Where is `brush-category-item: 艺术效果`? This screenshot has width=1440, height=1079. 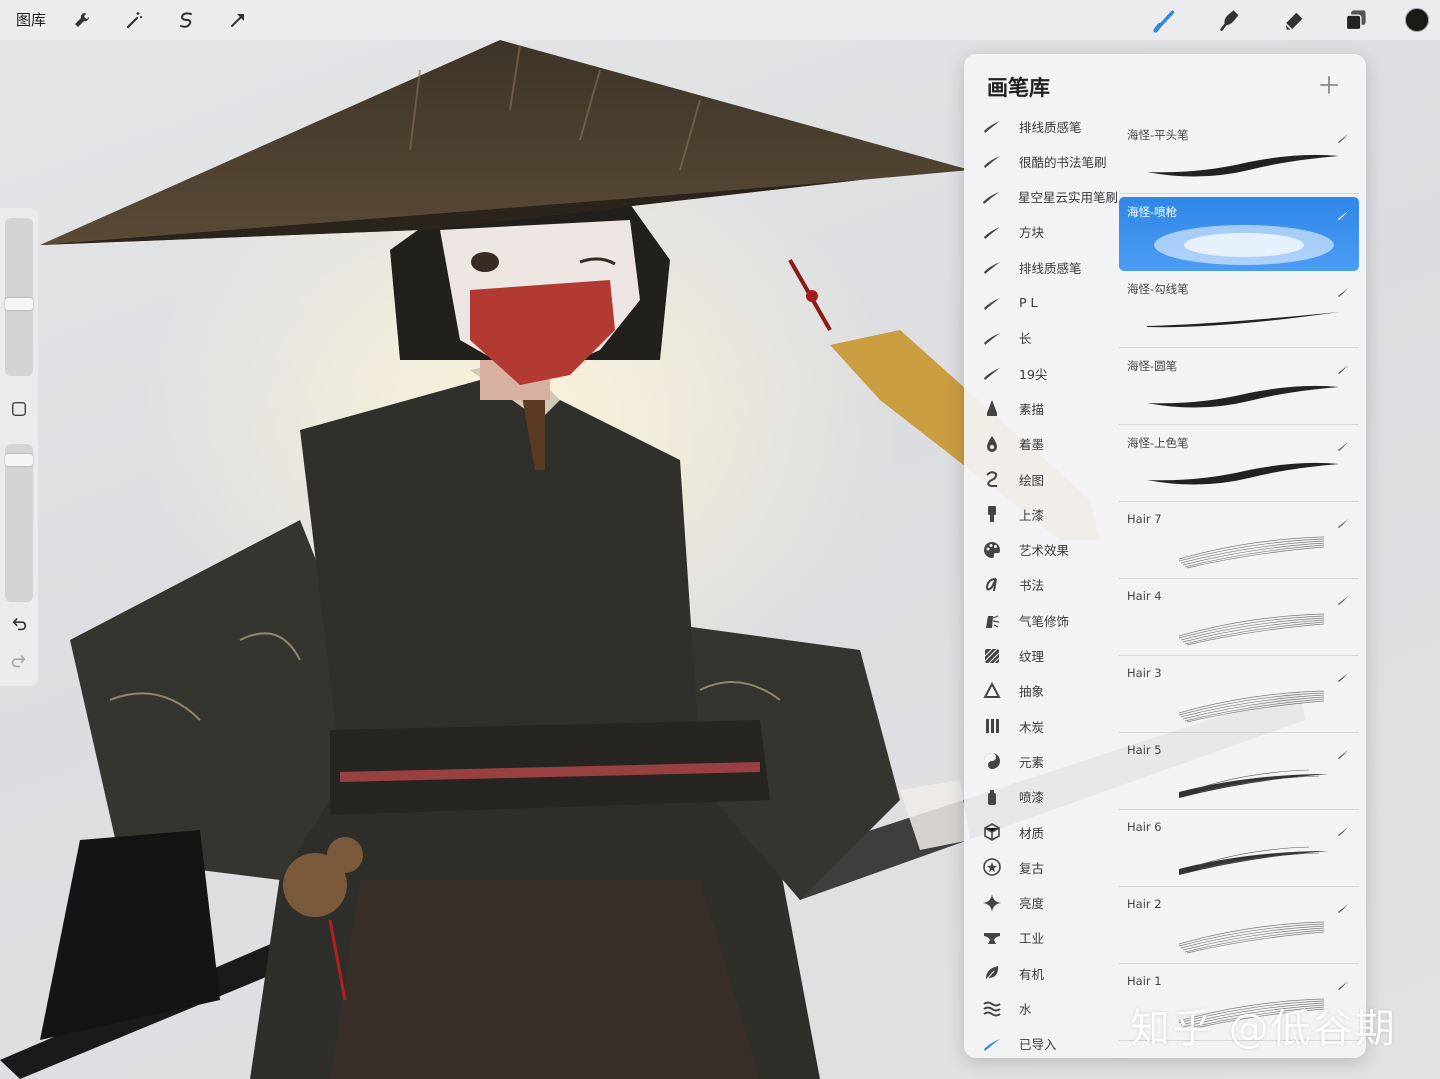 brush-category-item: 艺术效果 is located at coordinates (1041, 550).